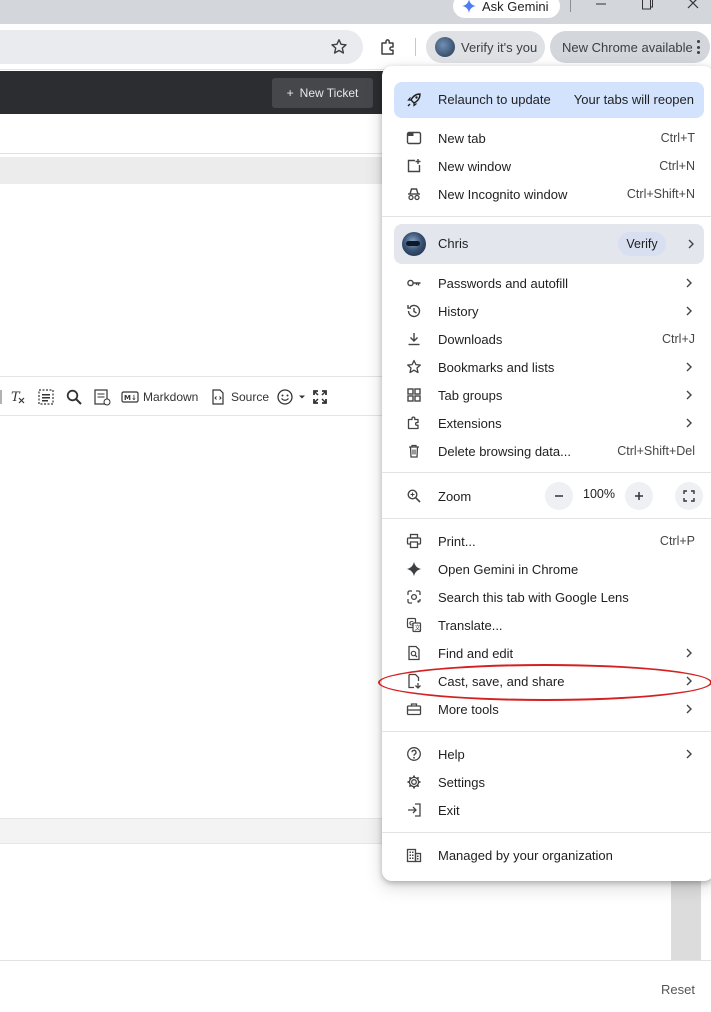 This screenshot has width=711, height=1012. I want to click on bookmark-star-icon, so click(339, 47).